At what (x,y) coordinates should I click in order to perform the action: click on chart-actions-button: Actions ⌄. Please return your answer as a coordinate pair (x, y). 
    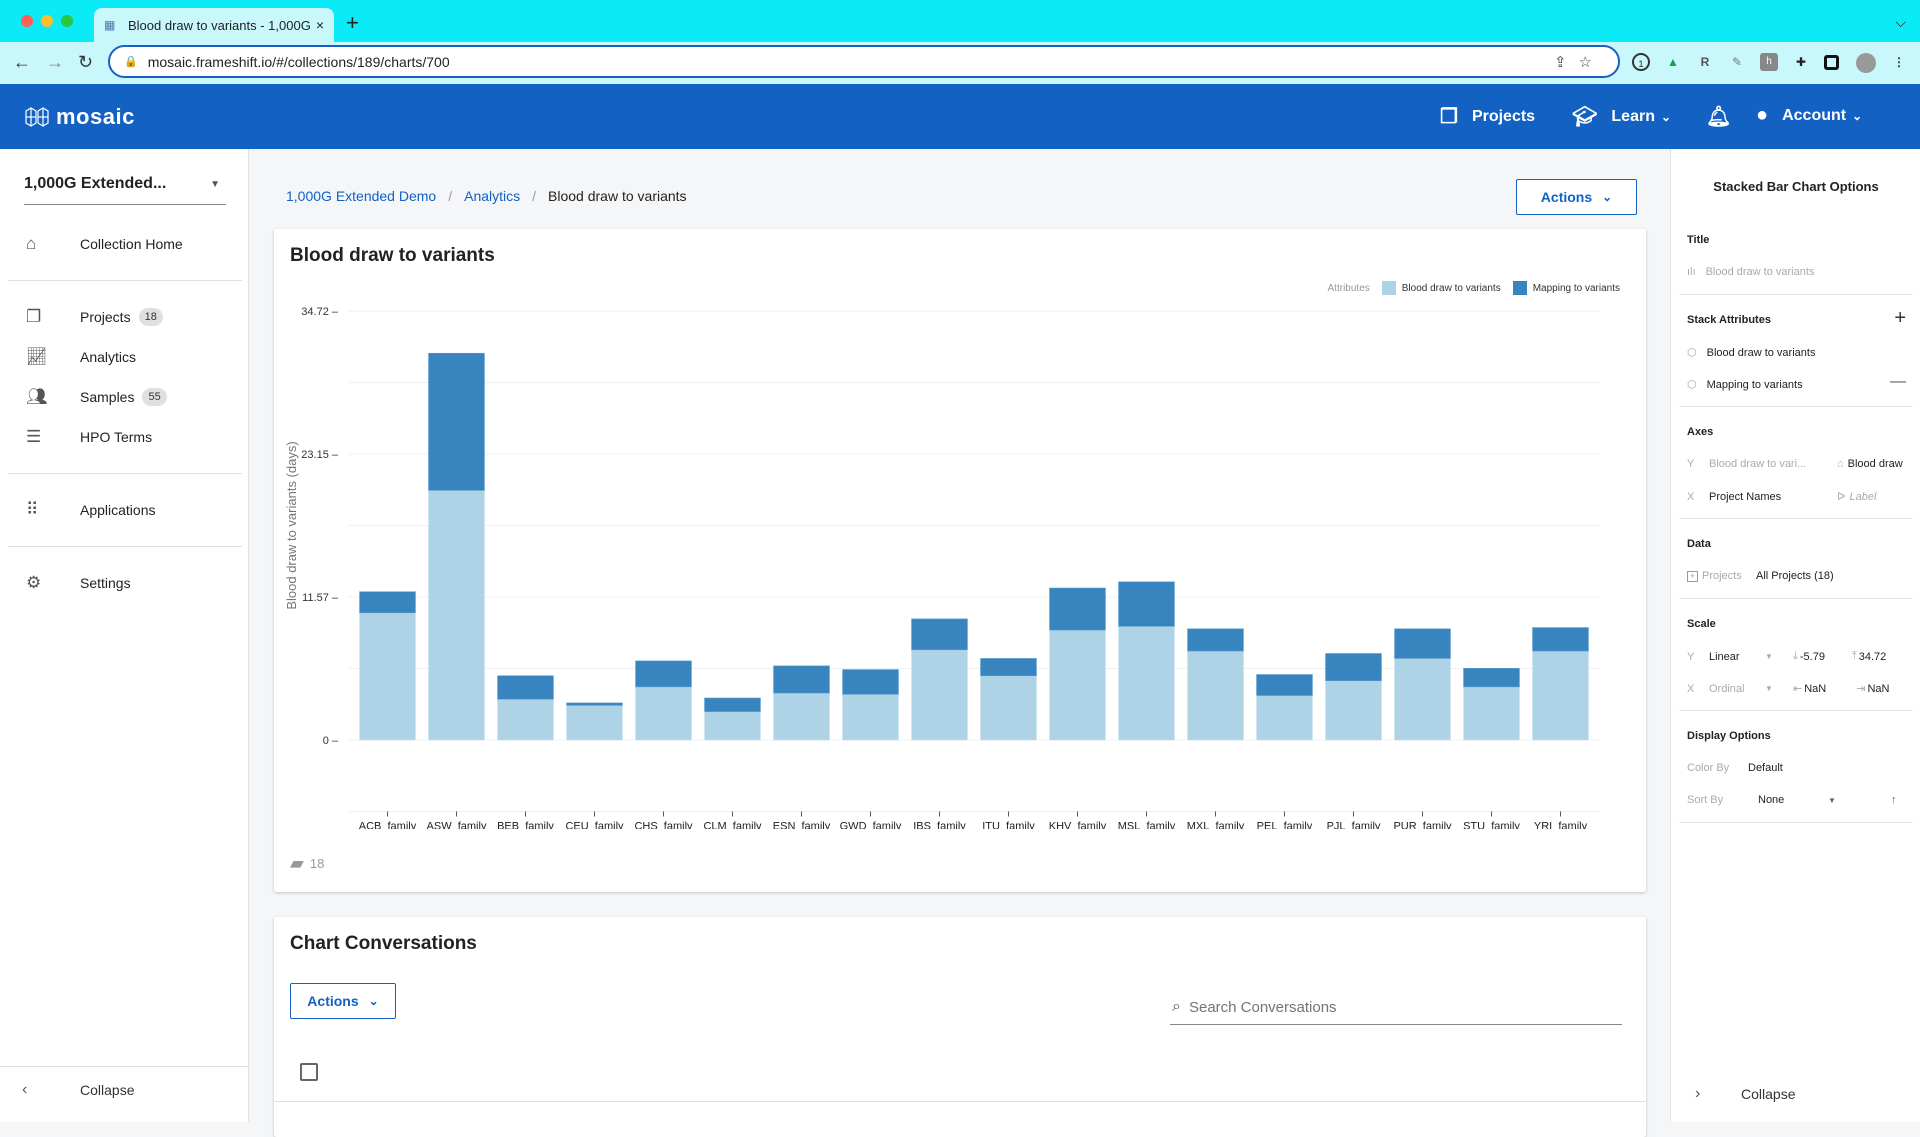
    Looking at the image, I should click on (1576, 197).